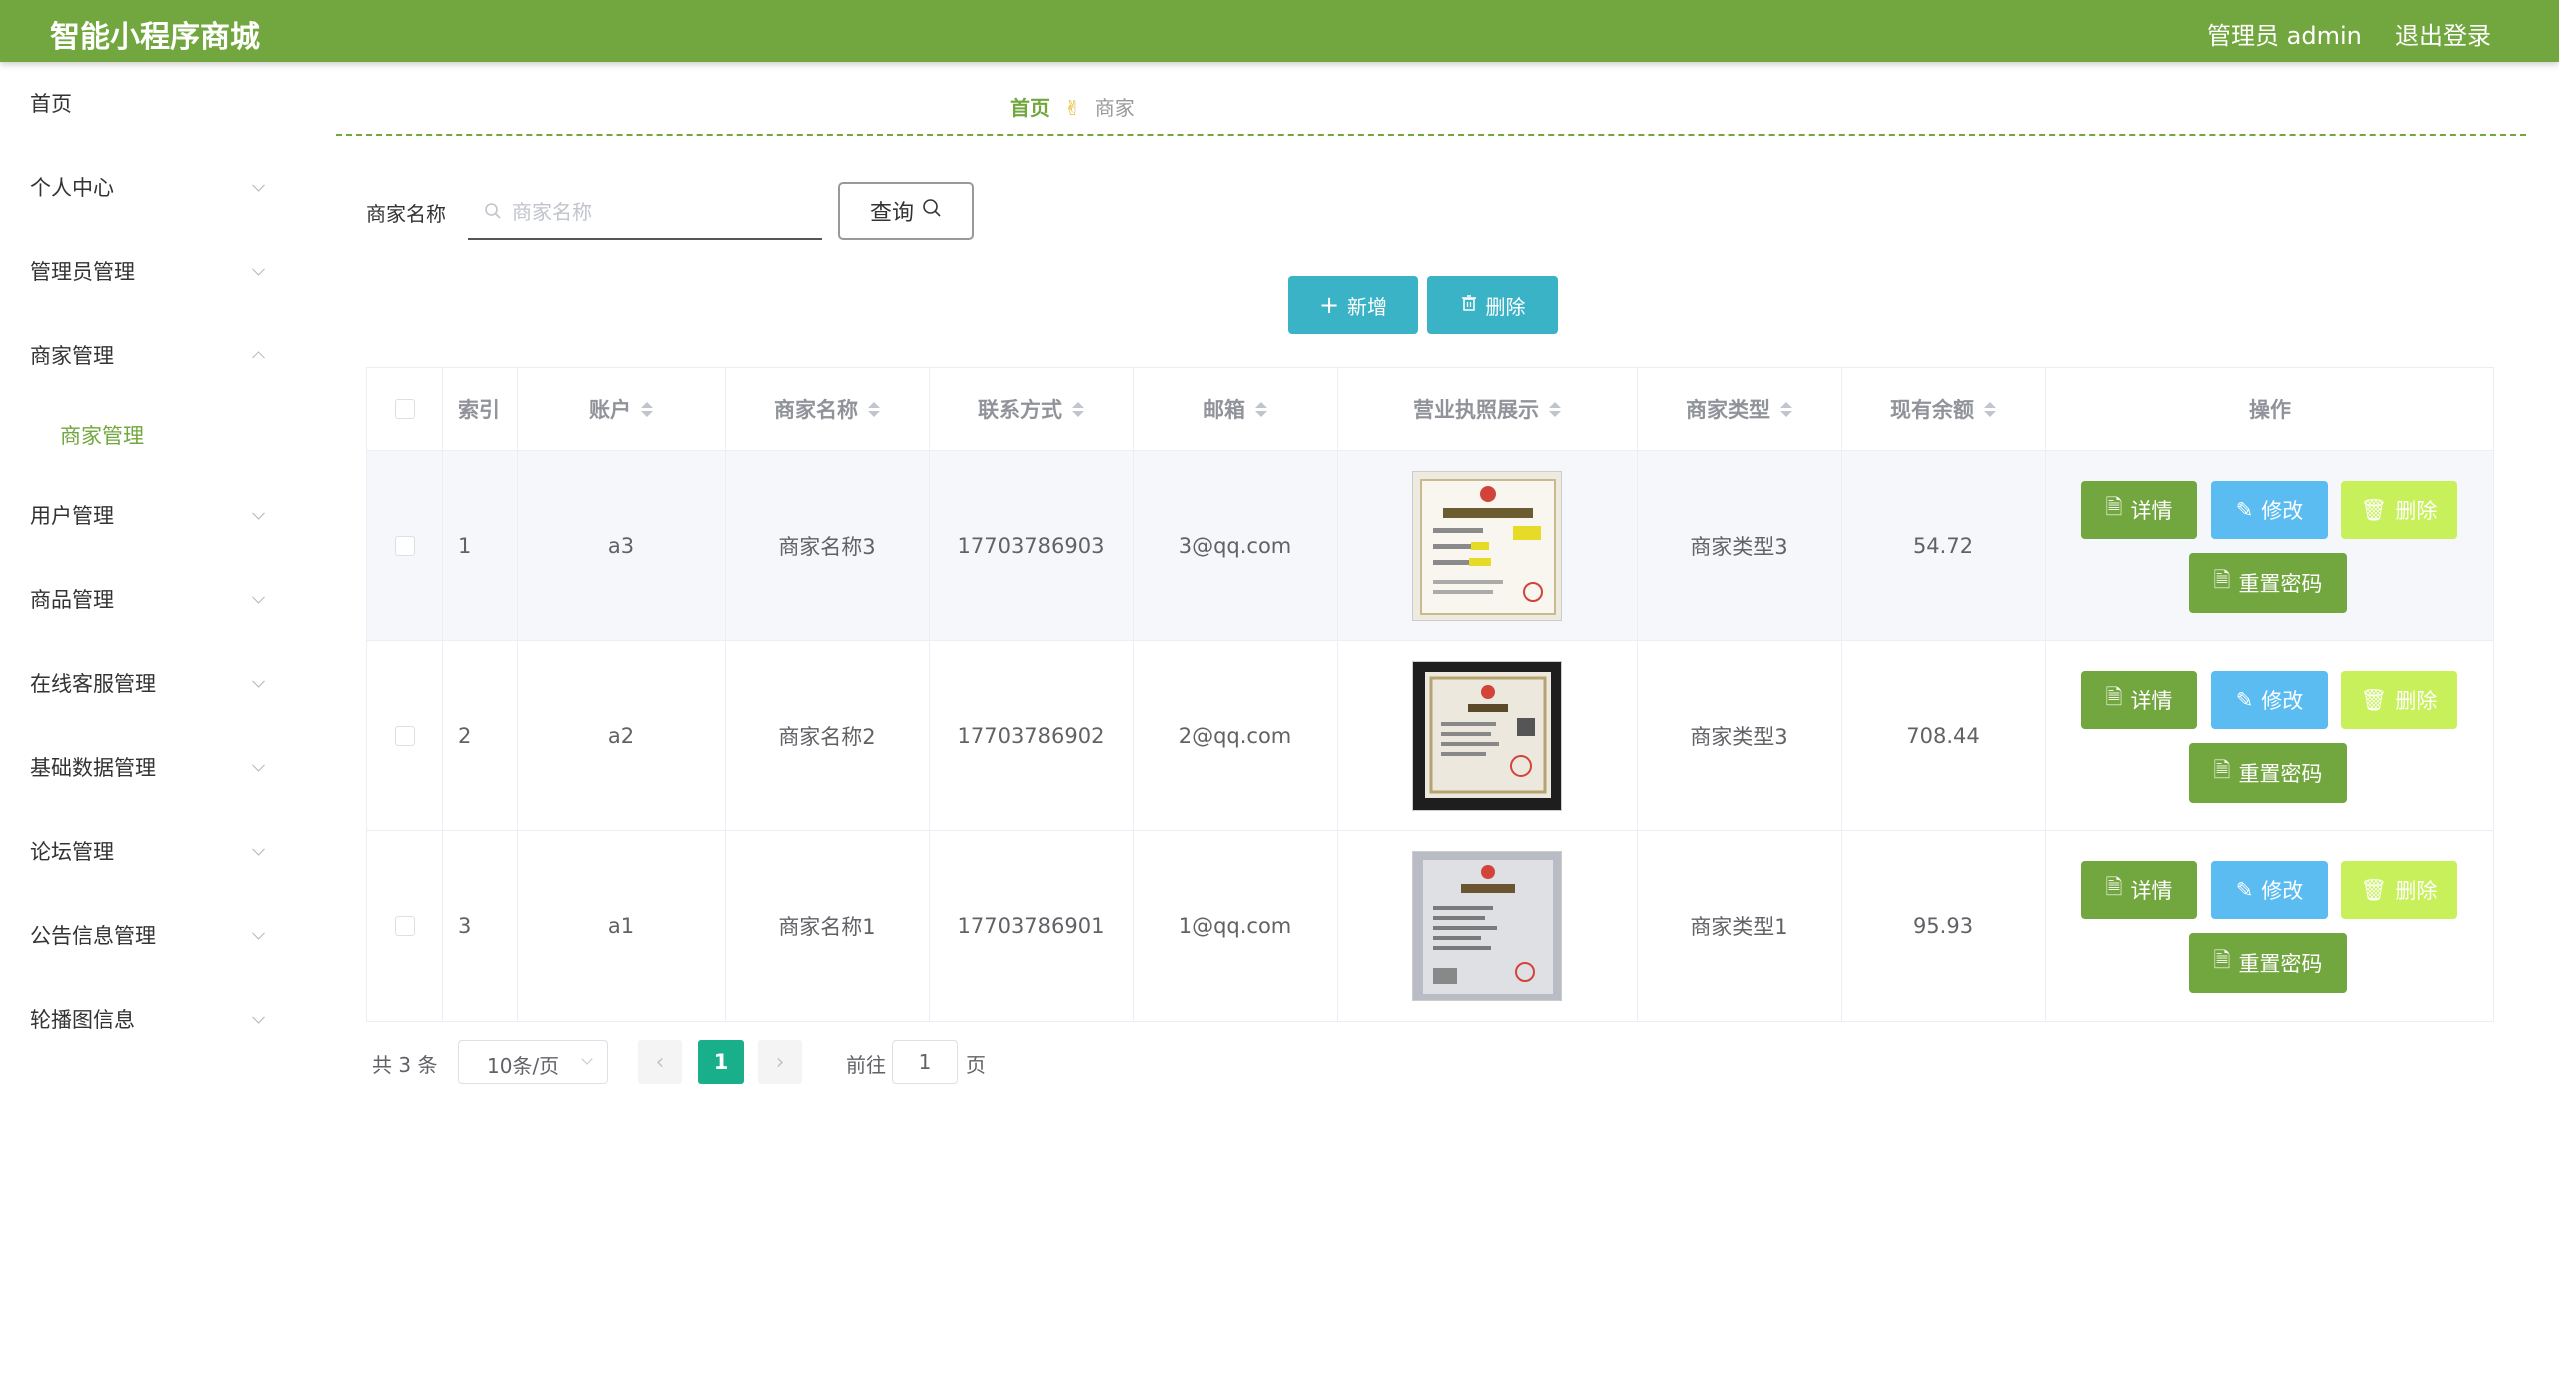 Image resolution: width=2559 pixels, height=1399 pixels. I want to click on page-number-active: 1, so click(721, 1062).